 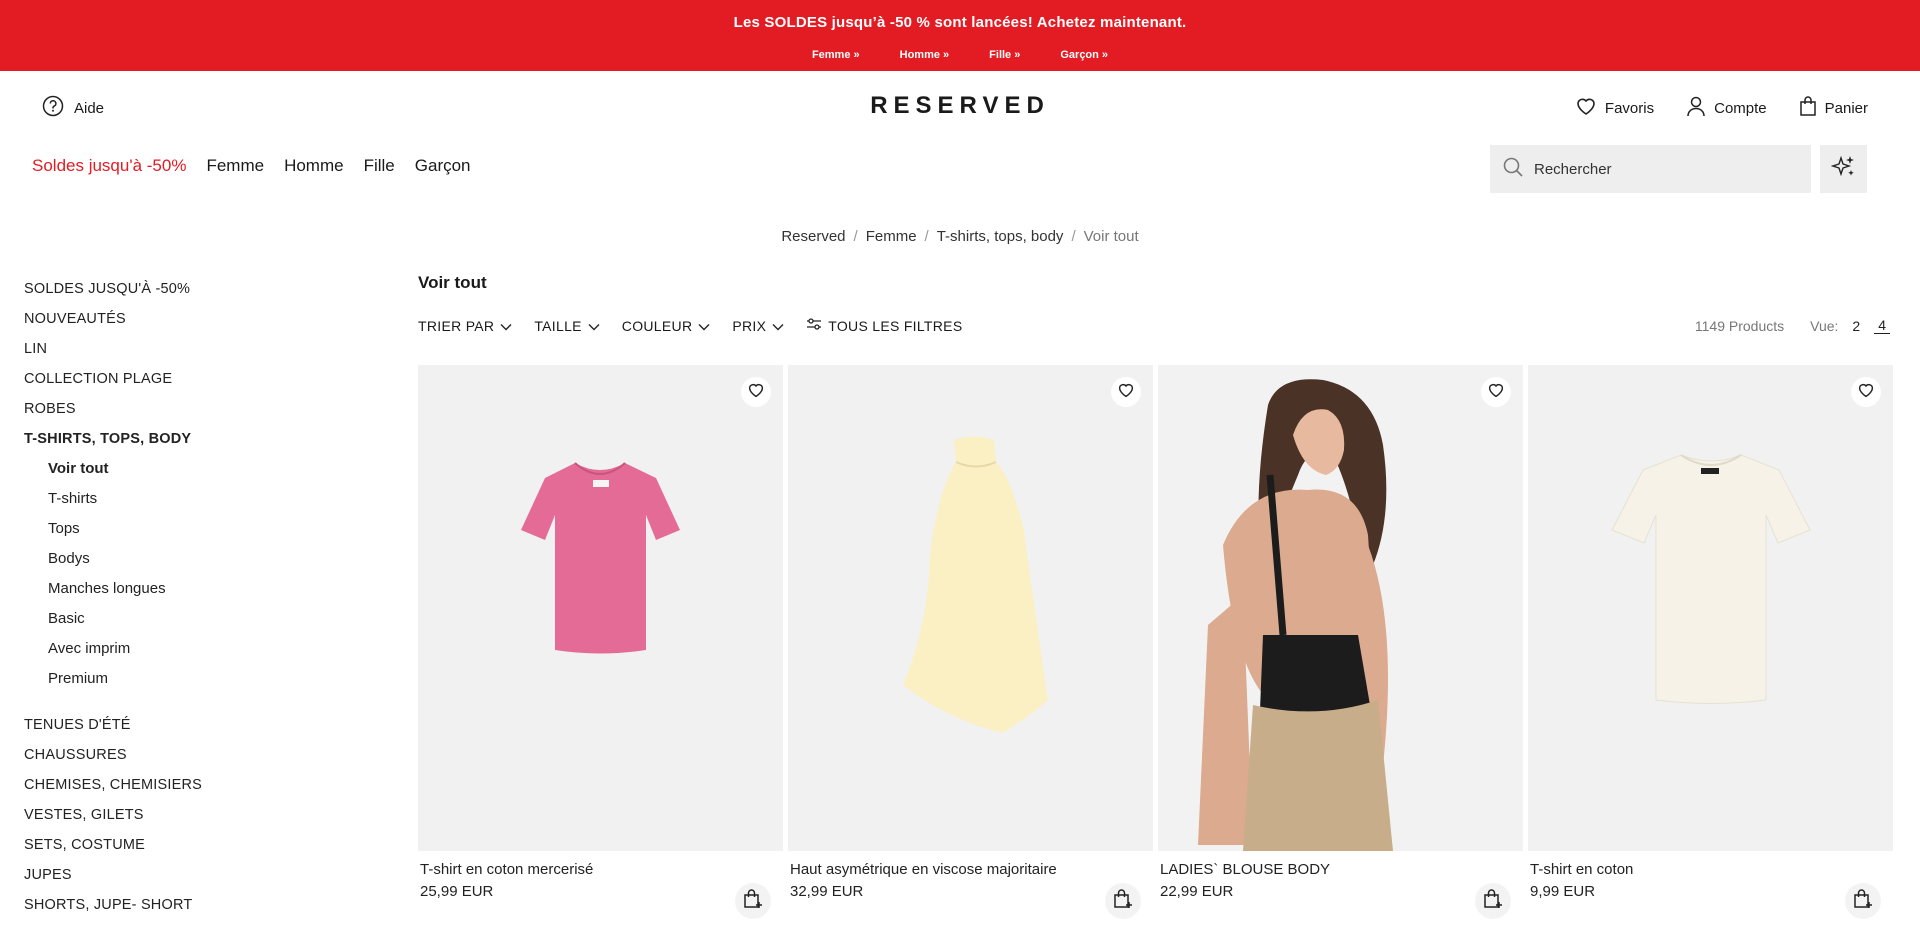 I want to click on favorites-link: Favoris, so click(x=1614, y=108).